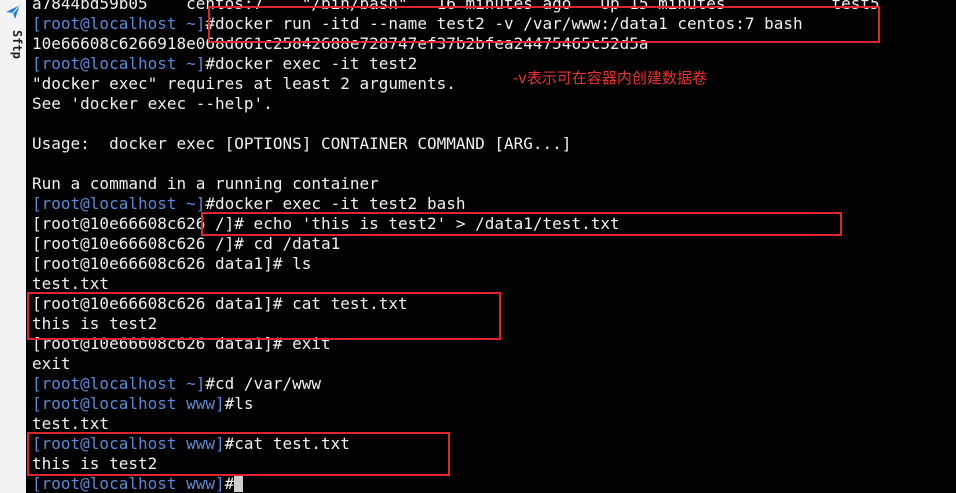 This screenshot has height=493, width=956. I want to click on highlight-host-cat, so click(238, 454).